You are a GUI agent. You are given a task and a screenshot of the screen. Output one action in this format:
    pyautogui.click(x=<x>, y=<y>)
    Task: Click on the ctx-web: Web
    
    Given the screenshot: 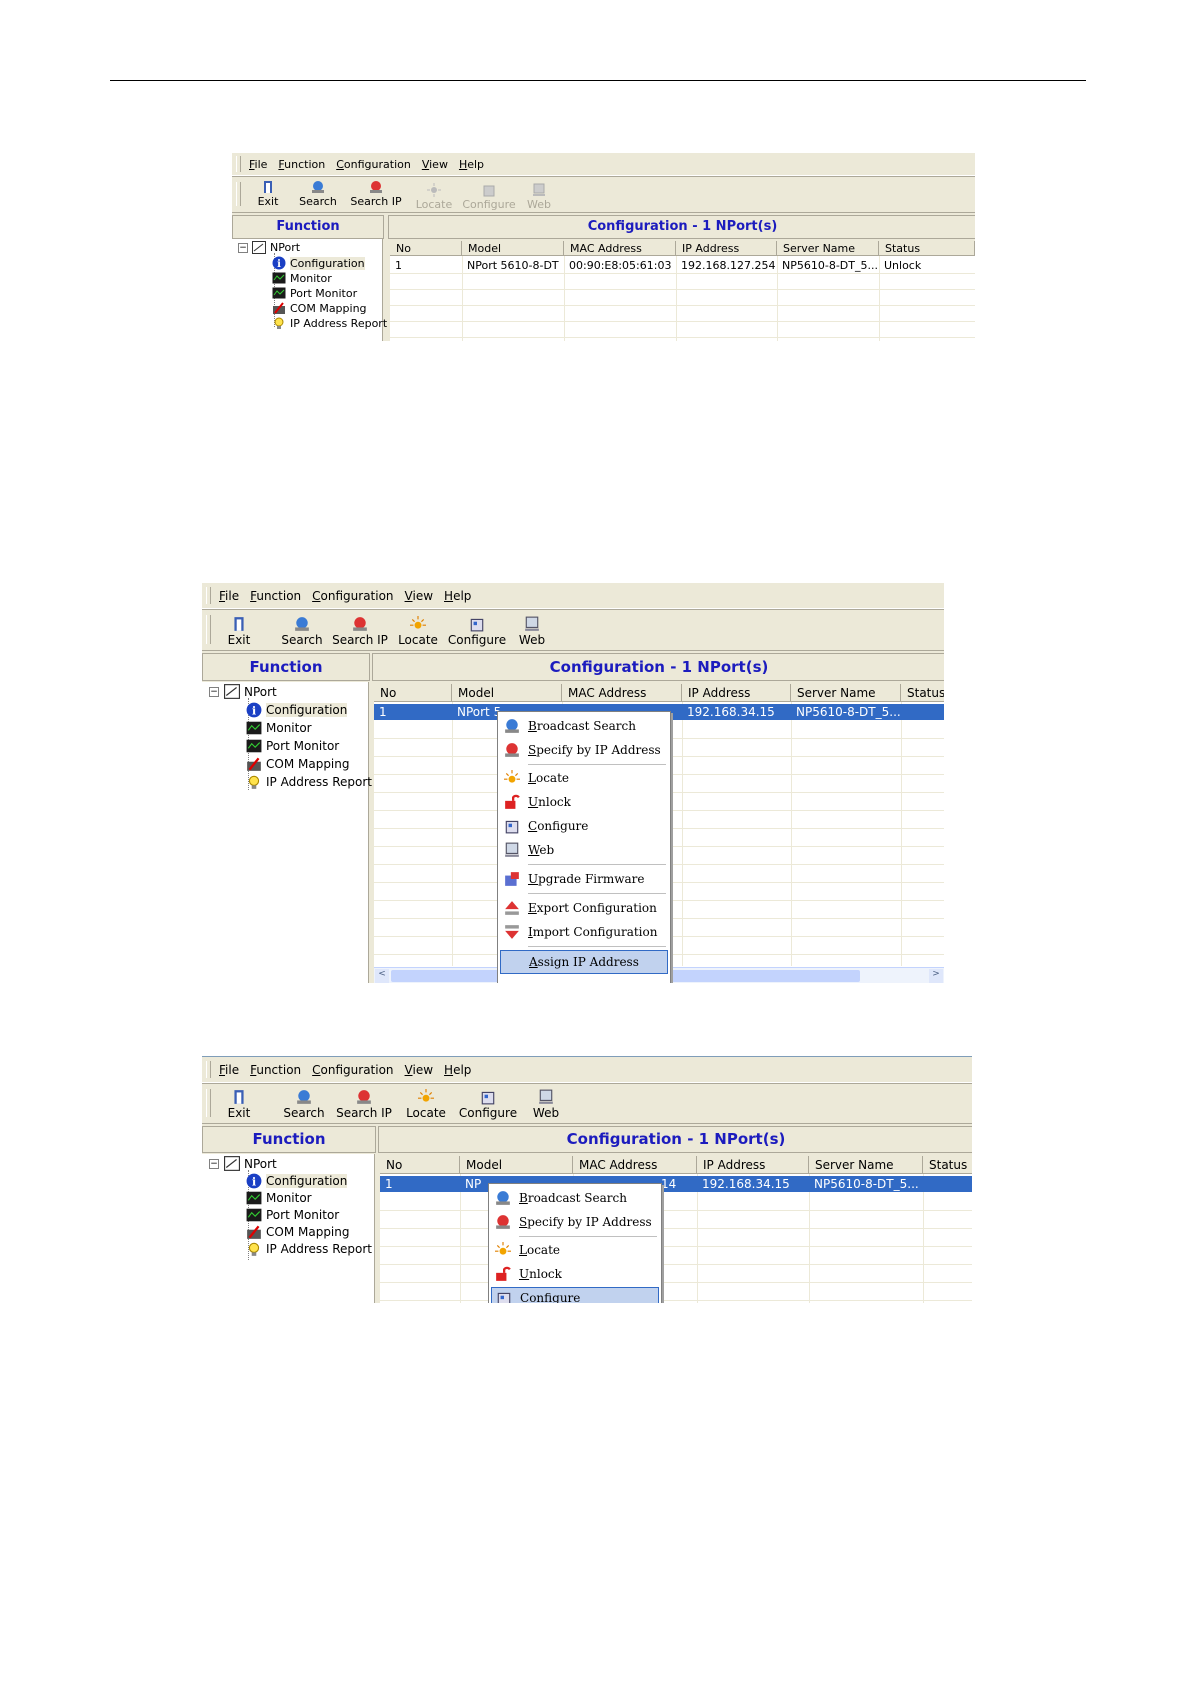 What is the action you would take?
    pyautogui.click(x=584, y=850)
    